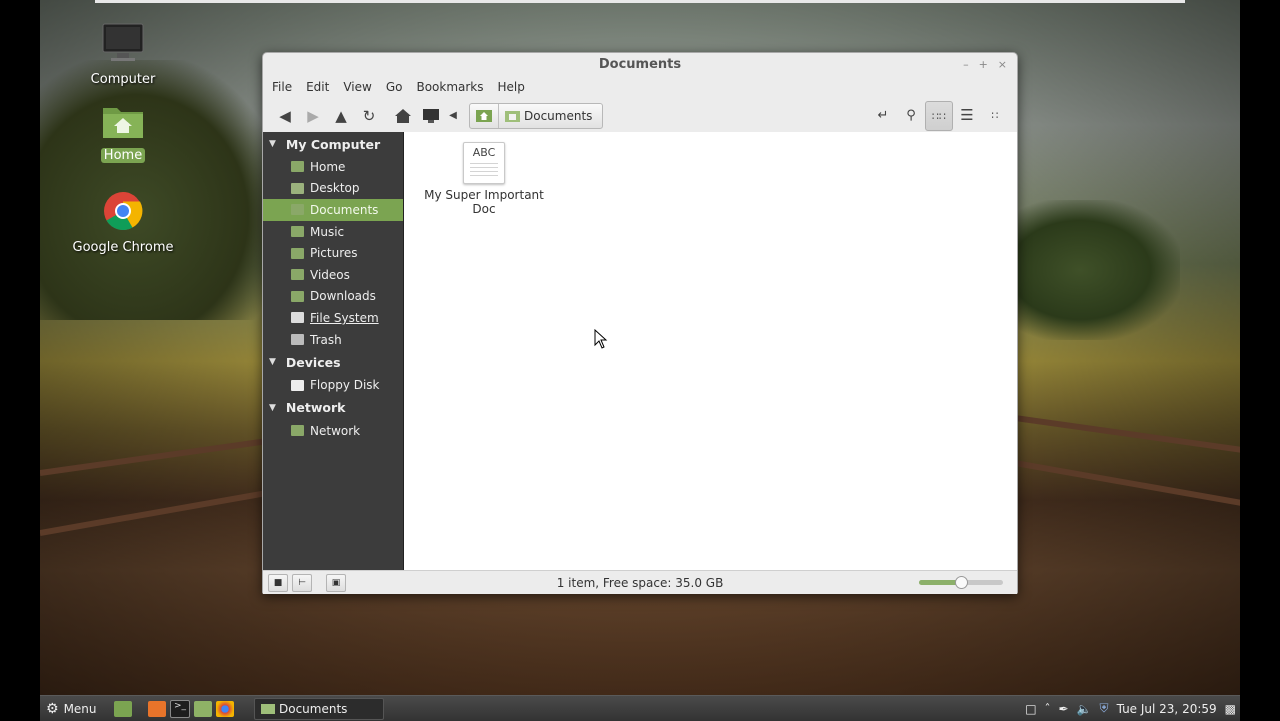 The image size is (1280, 721). What do you see at coordinates (1230, 709) in the screenshot?
I see `workspace-icon: ▩` at bounding box center [1230, 709].